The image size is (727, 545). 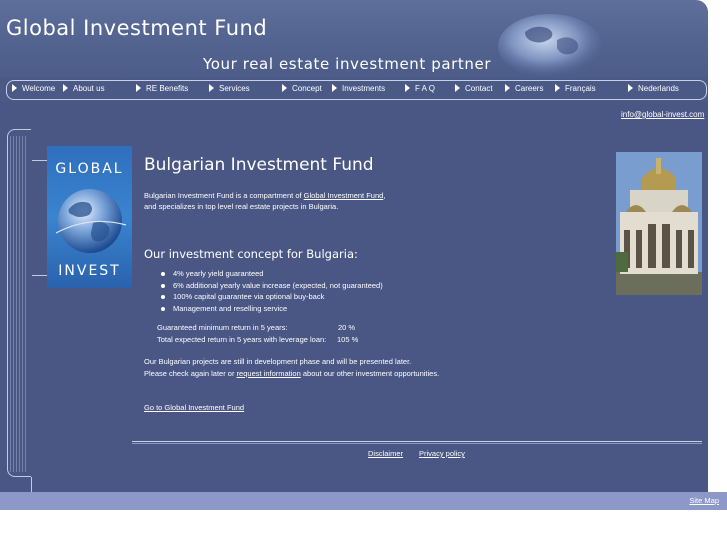 I want to click on nav-item-investments: Investments, so click(x=358, y=88).